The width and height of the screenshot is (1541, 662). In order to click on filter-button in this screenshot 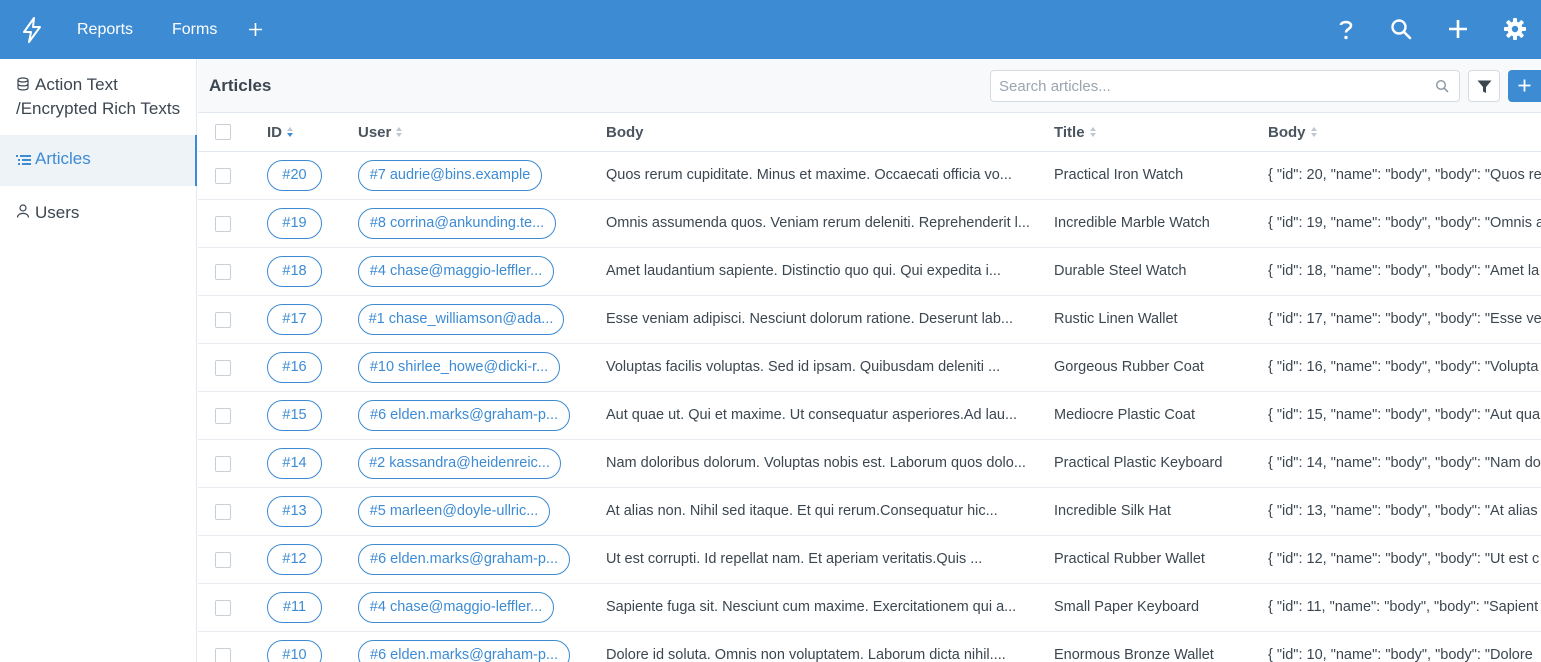, I will do `click(1484, 86)`.